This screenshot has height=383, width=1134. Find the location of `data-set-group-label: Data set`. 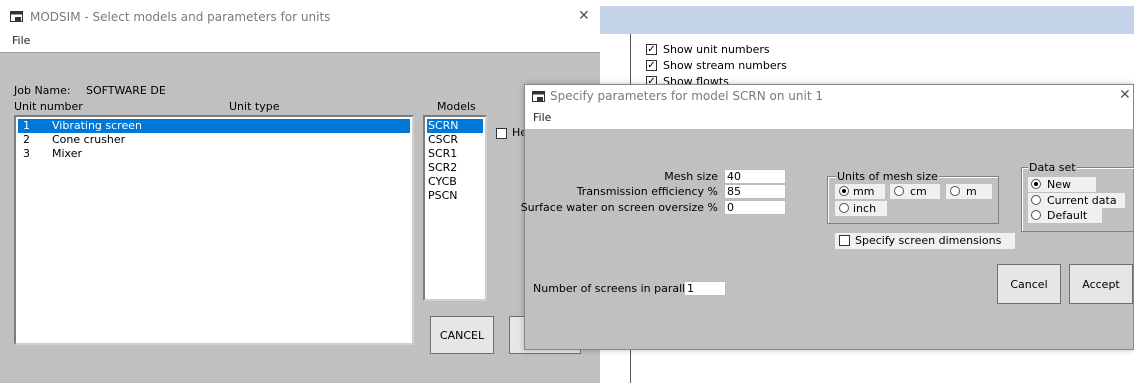

data-set-group-label: Data set is located at coordinates (1052, 167).